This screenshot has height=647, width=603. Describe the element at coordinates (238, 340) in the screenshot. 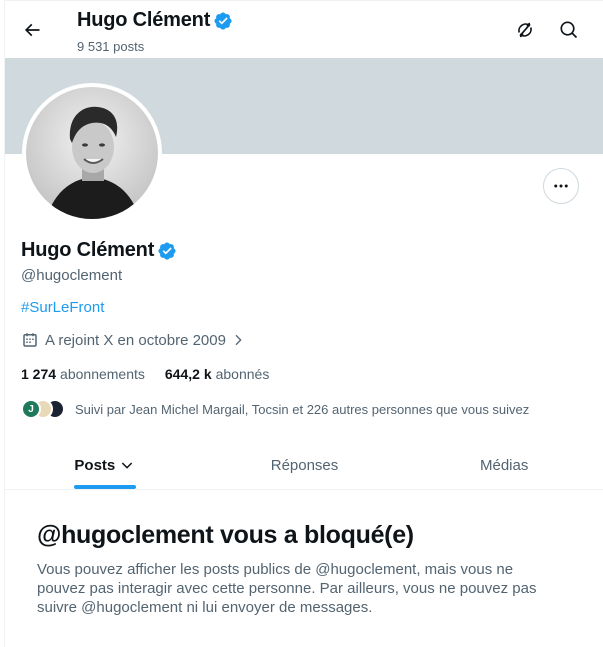

I see `chevron-right-icon` at that location.